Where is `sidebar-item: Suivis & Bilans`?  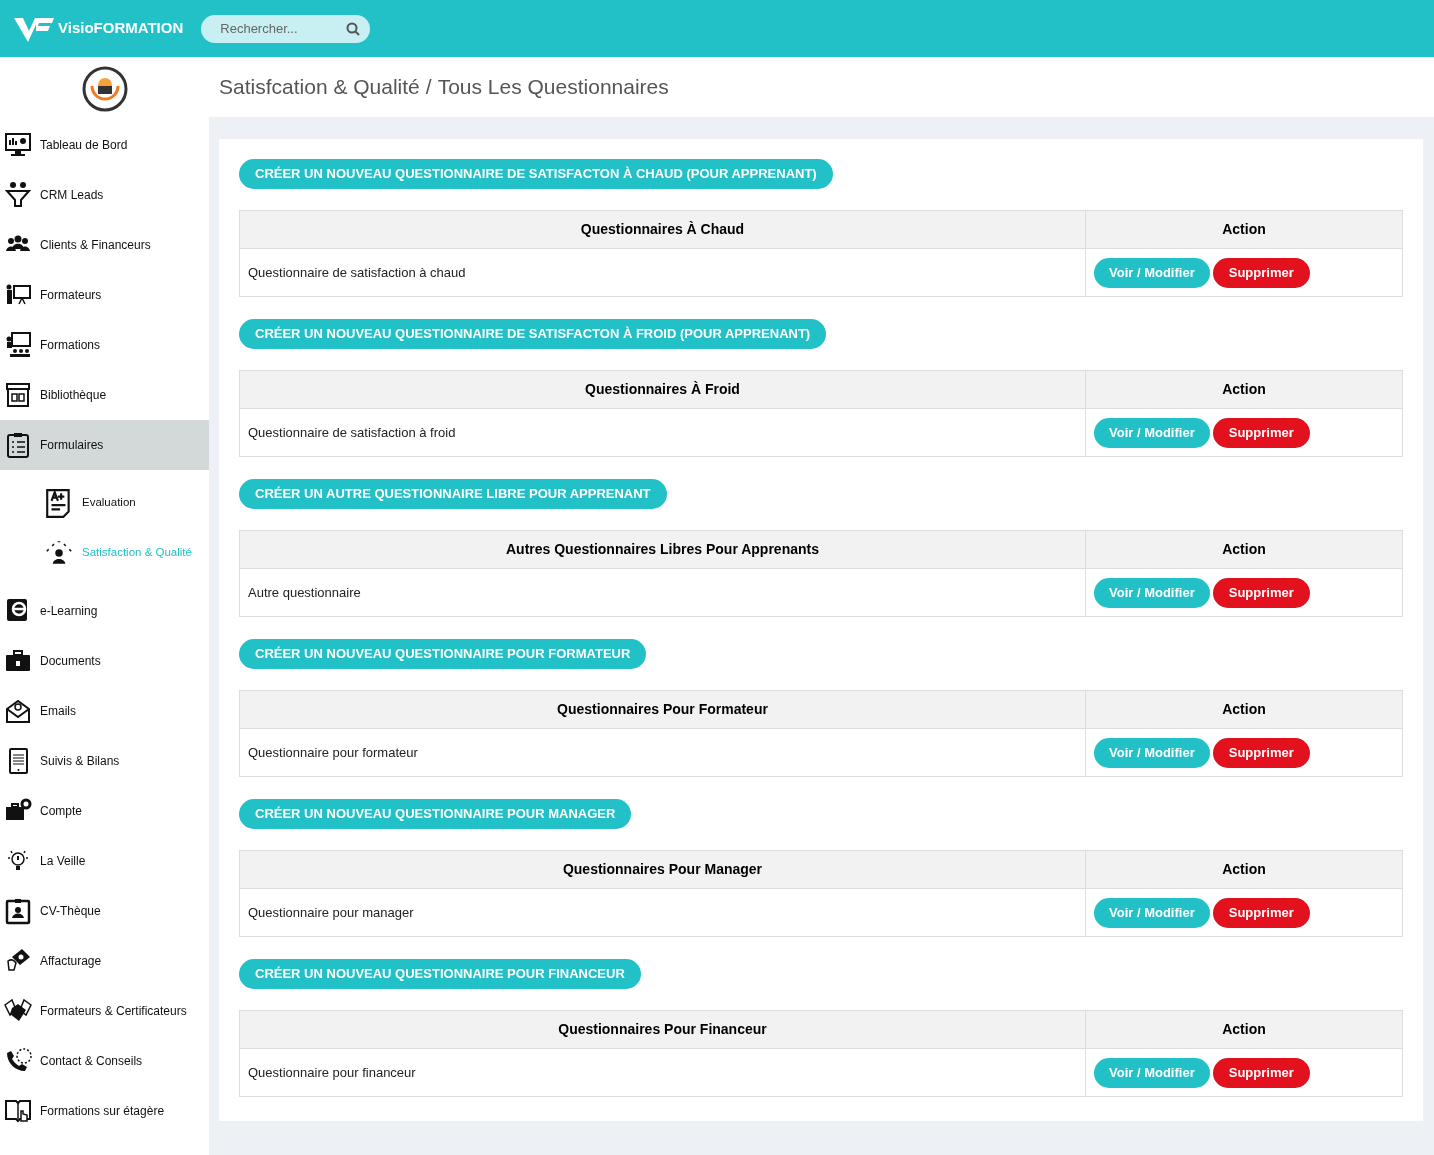 sidebar-item: Suivis & Bilans is located at coordinates (104, 761).